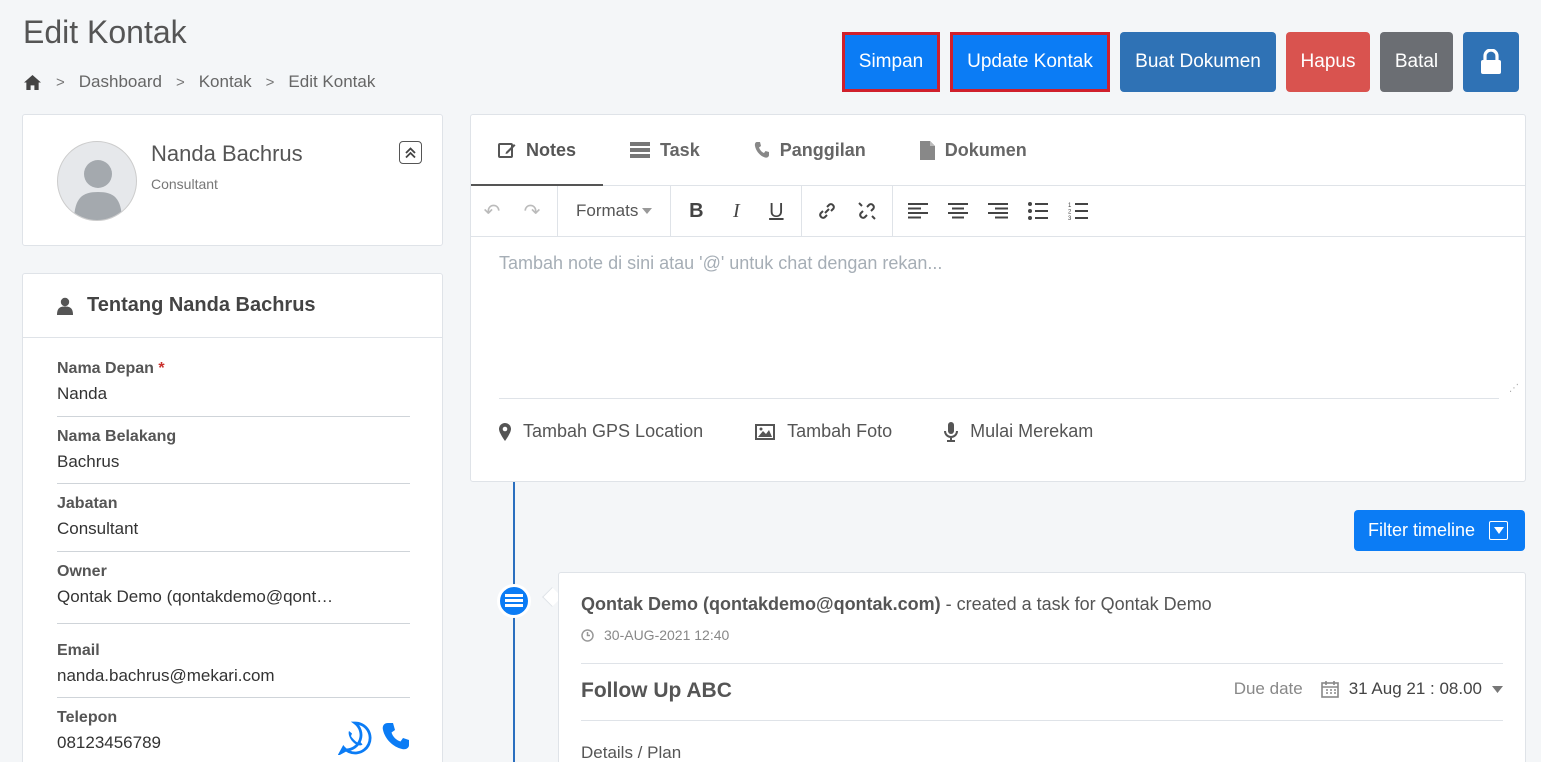  I want to click on redo-icon: ↷, so click(532, 211).